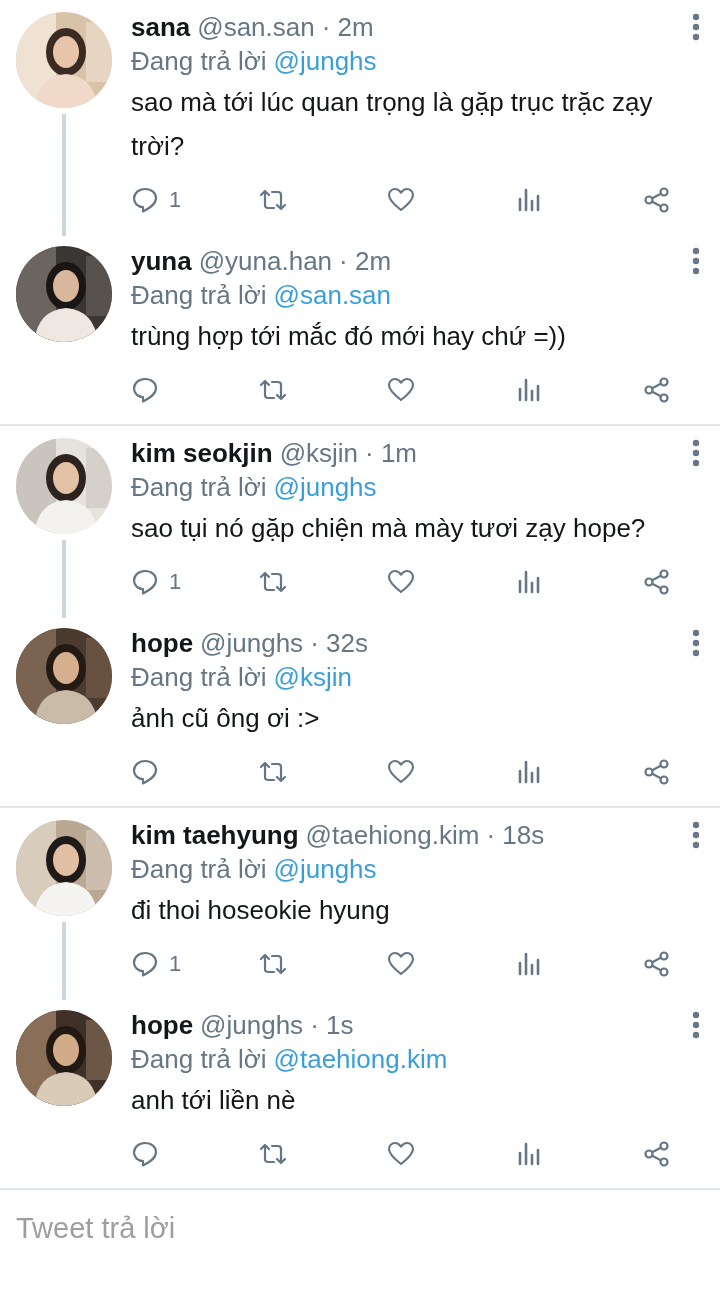 The image size is (720, 1300). What do you see at coordinates (360, 1228) in the screenshot?
I see `reply-field: Tweet trả lời` at bounding box center [360, 1228].